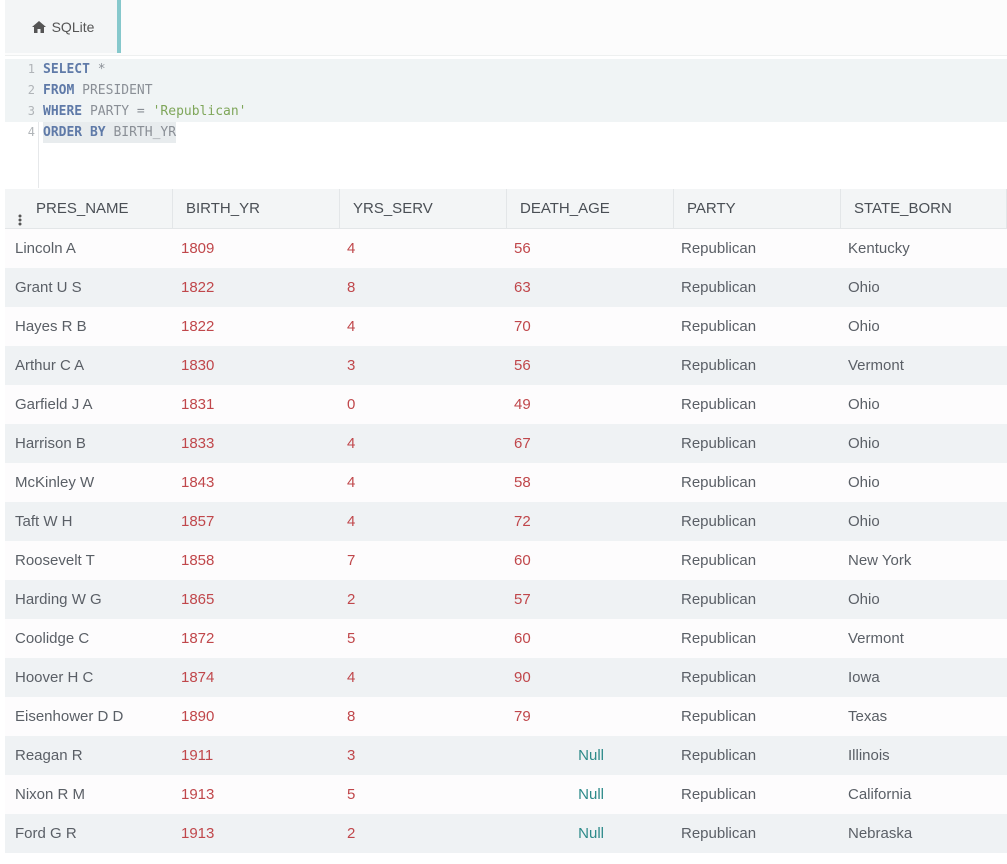 This screenshot has width=1007, height=864. I want to click on table-row: Ford G R 1913 2 Null Republican Nebraska, so click(506, 833).